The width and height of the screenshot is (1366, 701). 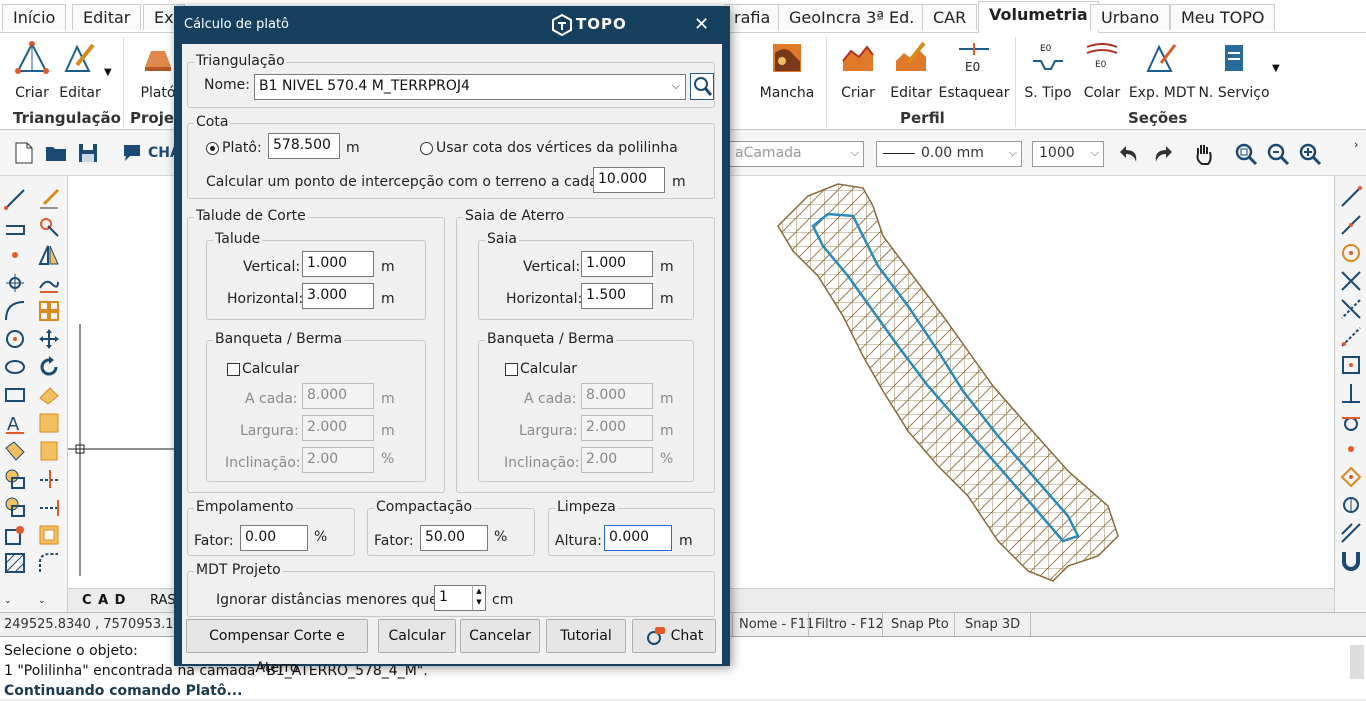 What do you see at coordinates (304, 146) in the screenshot?
I see `plato-elevation-input: 578.500` at bounding box center [304, 146].